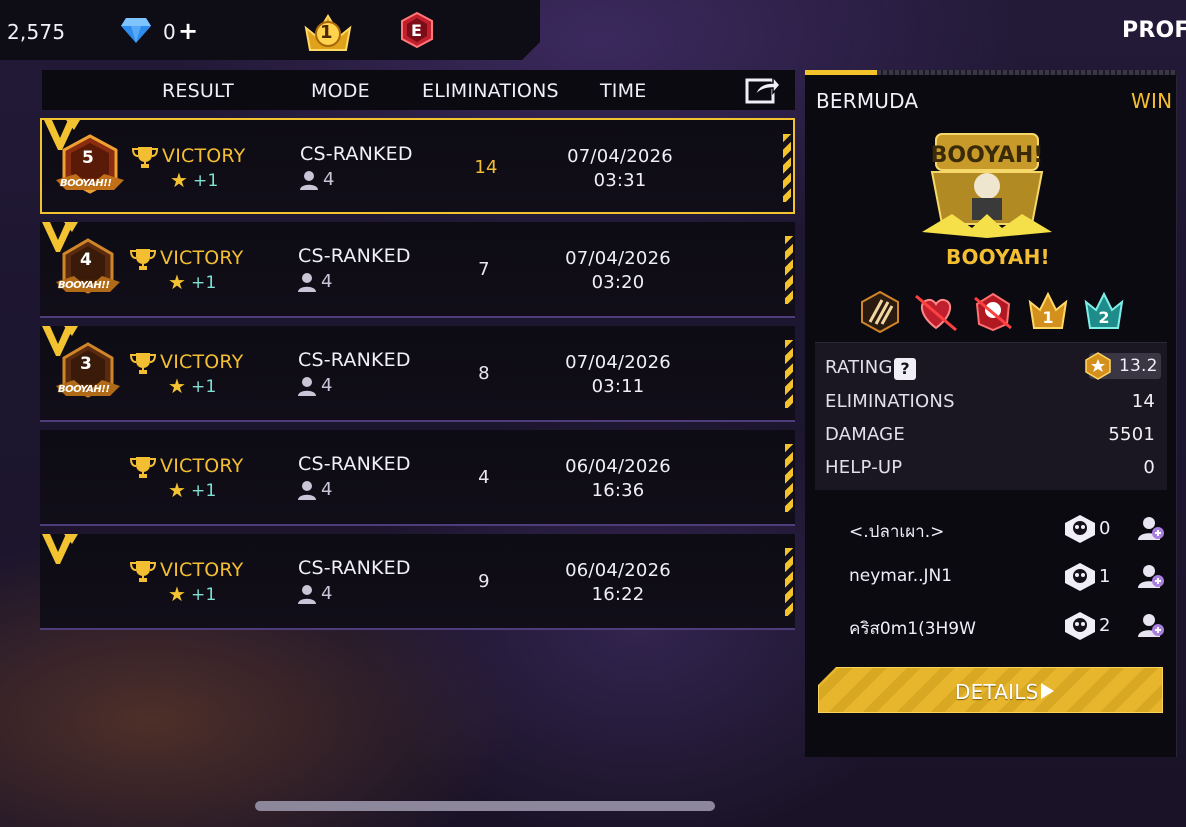 Image resolution: width=1186 pixels, height=827 pixels. Describe the element at coordinates (998, 257) in the screenshot. I see `booyah-title: BOOYAH!` at that location.